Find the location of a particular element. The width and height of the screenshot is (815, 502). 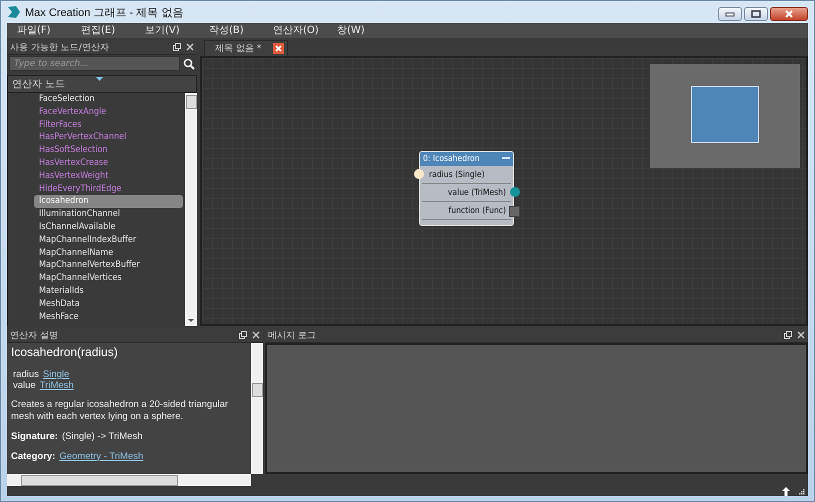

port-label: radius (Single) is located at coordinates (457, 175).